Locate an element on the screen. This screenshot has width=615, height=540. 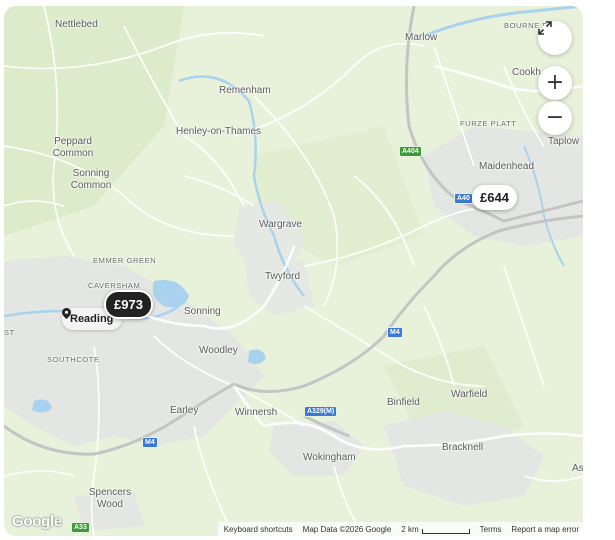
scale-label: 2 km is located at coordinates (410, 529).